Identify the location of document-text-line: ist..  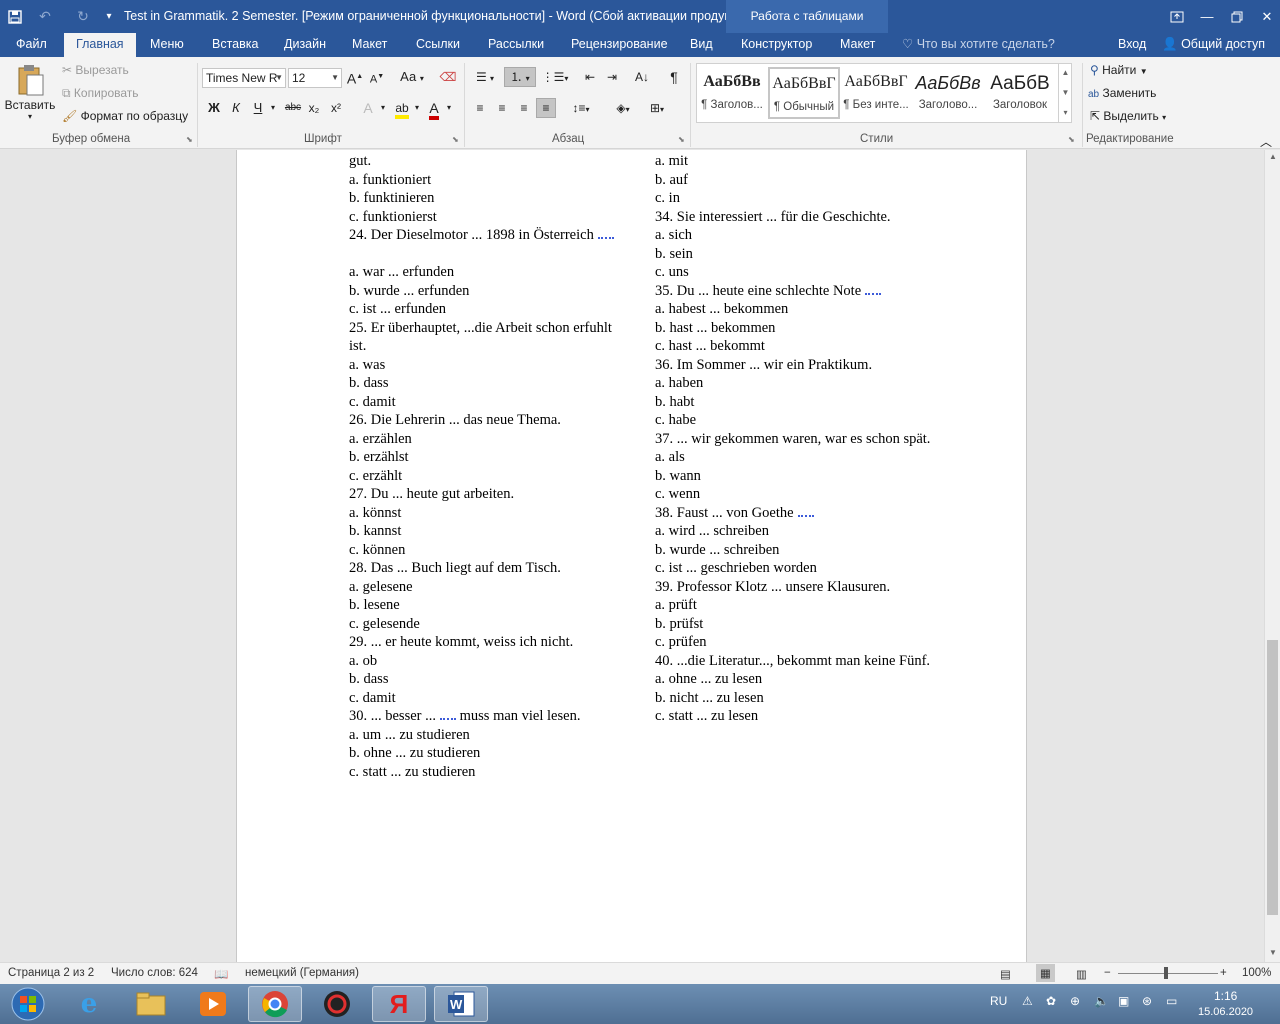
(357, 346).